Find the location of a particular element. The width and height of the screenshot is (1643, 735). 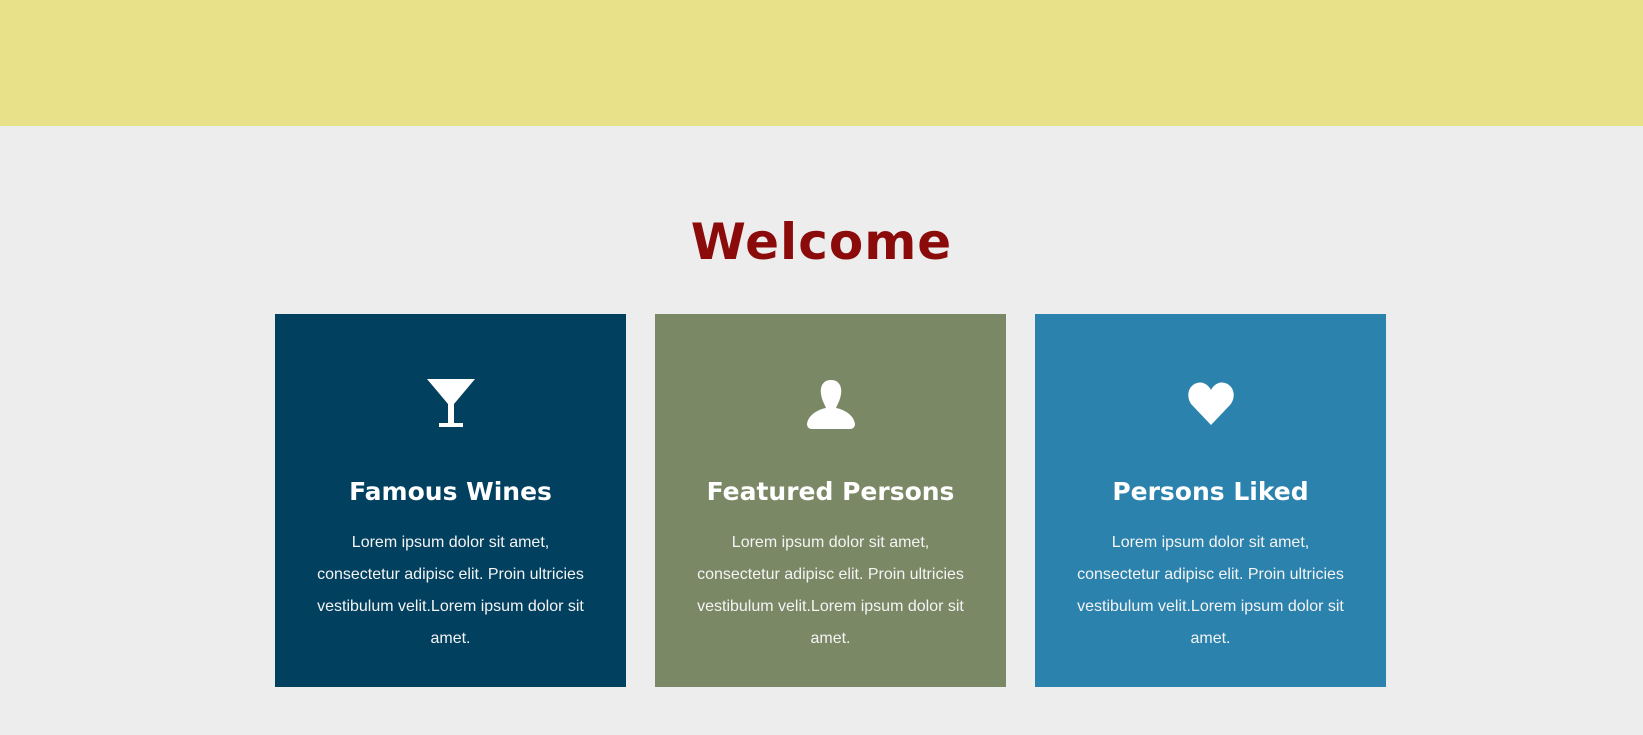

welcome-title: Welcome is located at coordinates (821, 242).